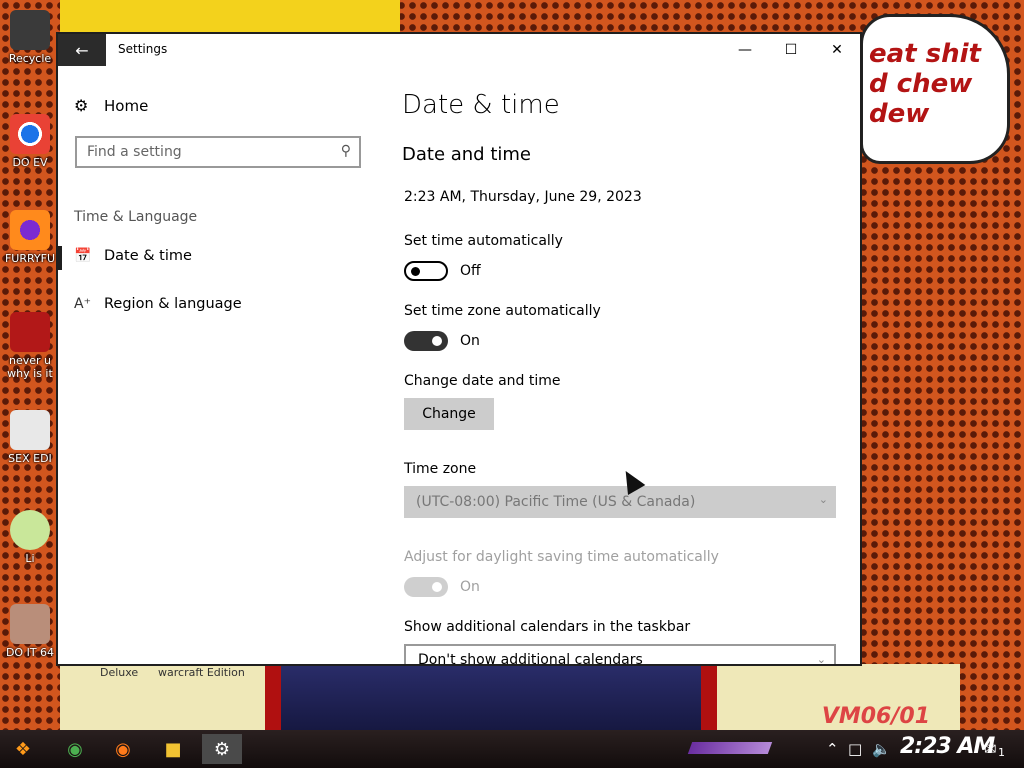 Image resolution: width=1024 pixels, height=768 pixels. I want to click on minimize-icon: —, so click(745, 50).